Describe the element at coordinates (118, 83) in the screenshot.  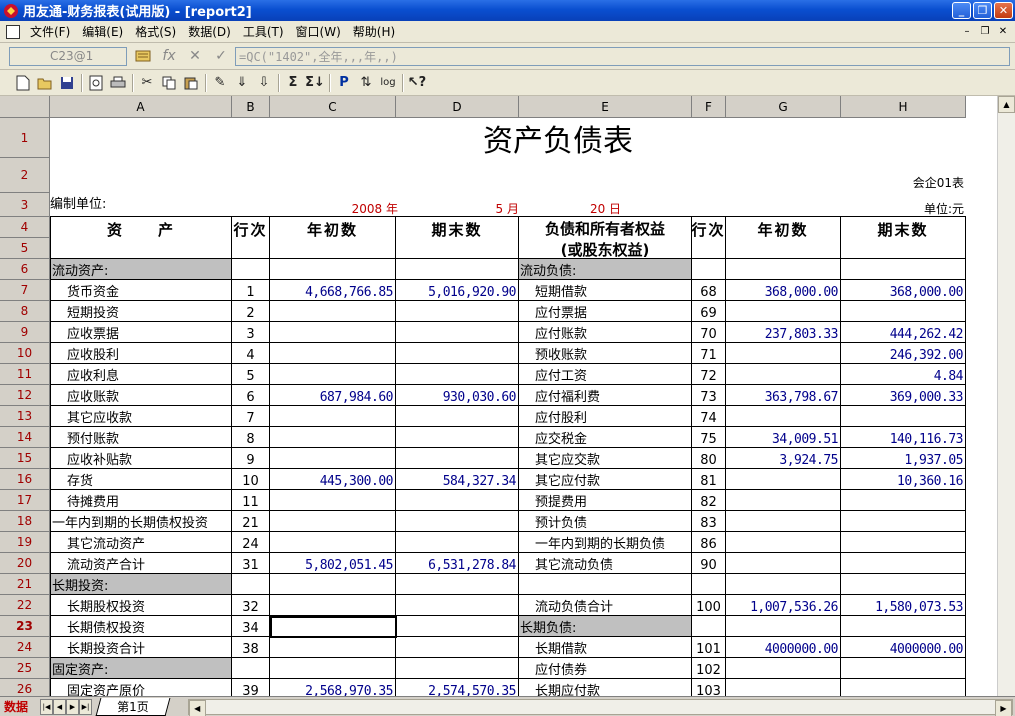
I see `print-icon` at that location.